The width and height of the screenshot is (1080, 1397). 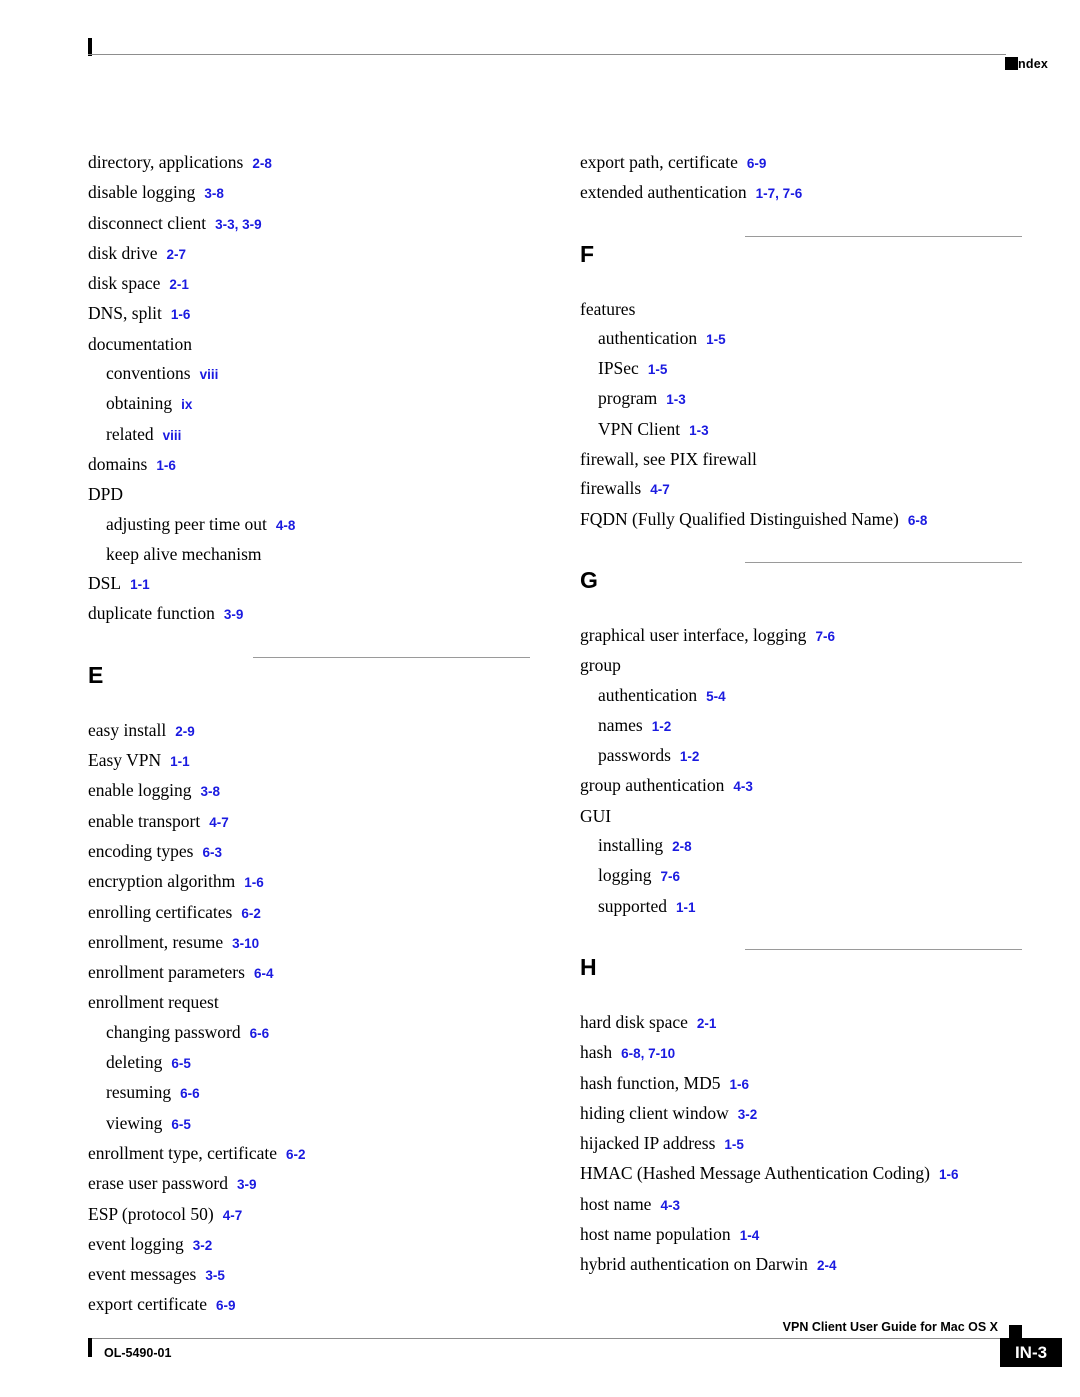 I want to click on index-entry-term: firewall, see PIX firewall, so click(x=668, y=459).